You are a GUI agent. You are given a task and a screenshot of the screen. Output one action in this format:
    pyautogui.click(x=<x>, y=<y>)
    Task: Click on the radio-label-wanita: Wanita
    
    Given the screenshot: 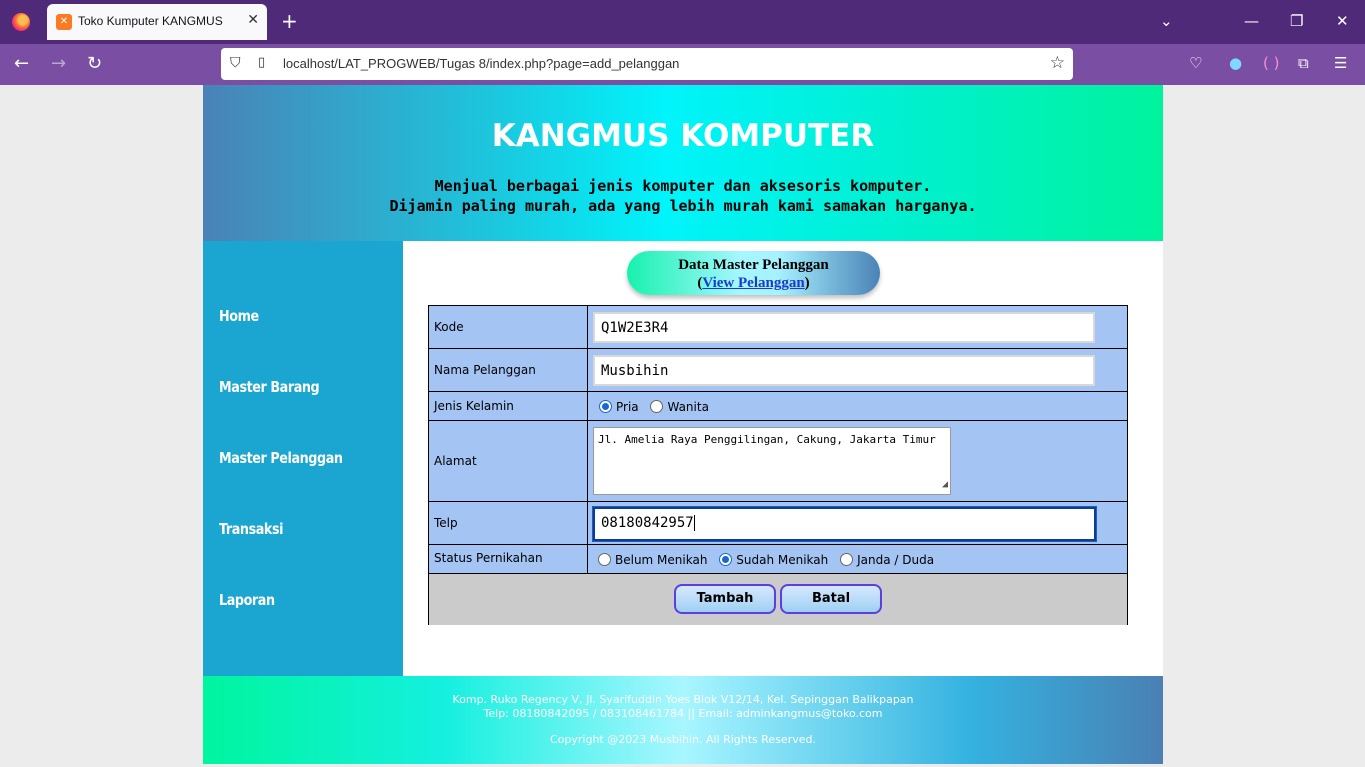 What is the action you would take?
    pyautogui.click(x=688, y=407)
    